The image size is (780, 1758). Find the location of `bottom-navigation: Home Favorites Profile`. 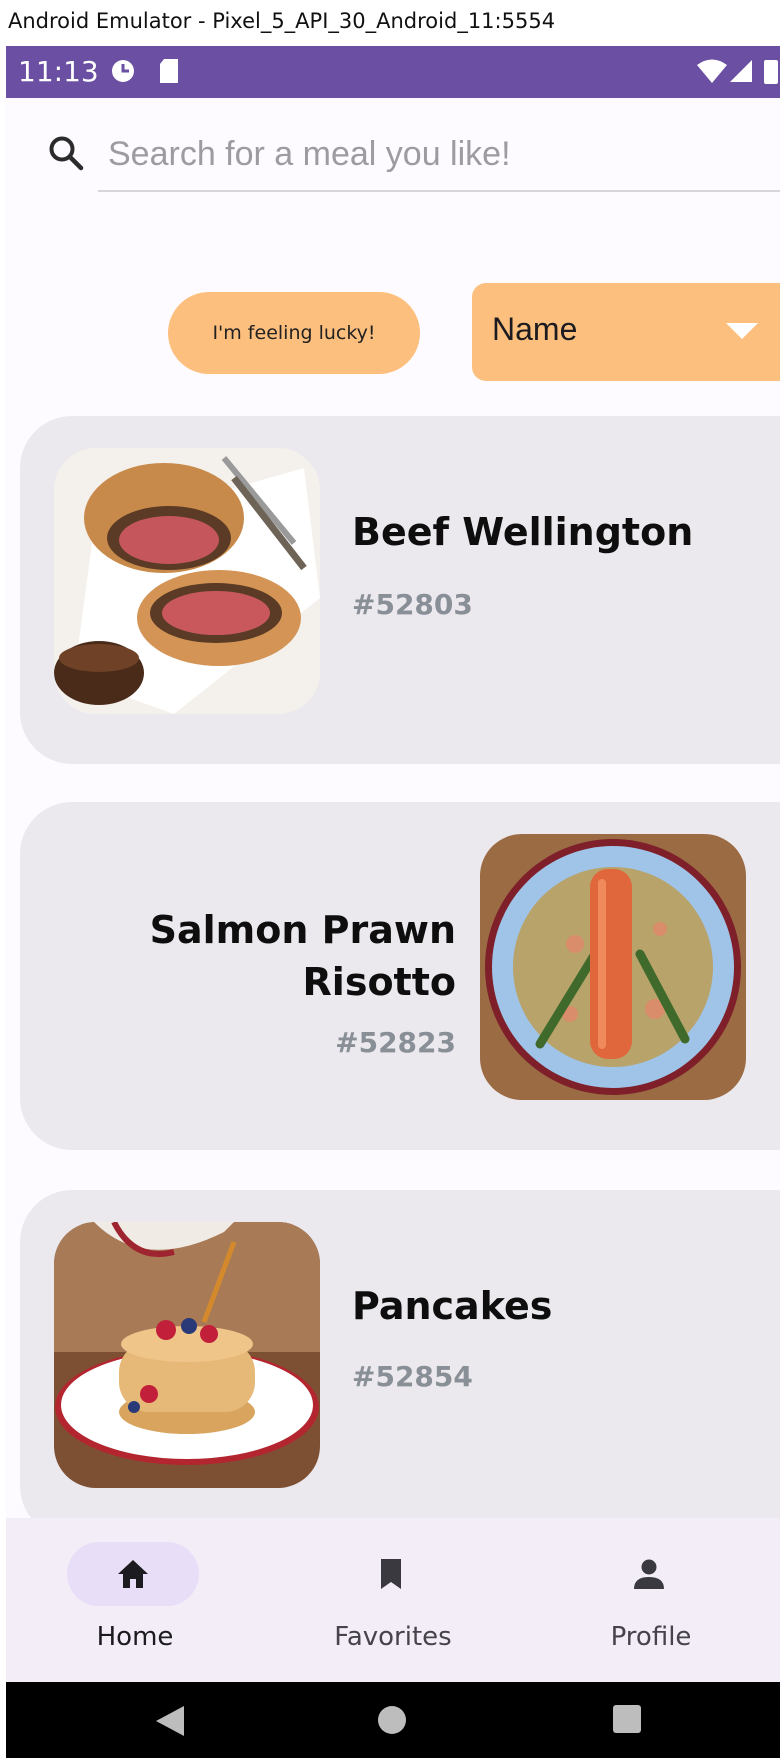

bottom-navigation: Home Favorites Profile is located at coordinates (393, 1600).